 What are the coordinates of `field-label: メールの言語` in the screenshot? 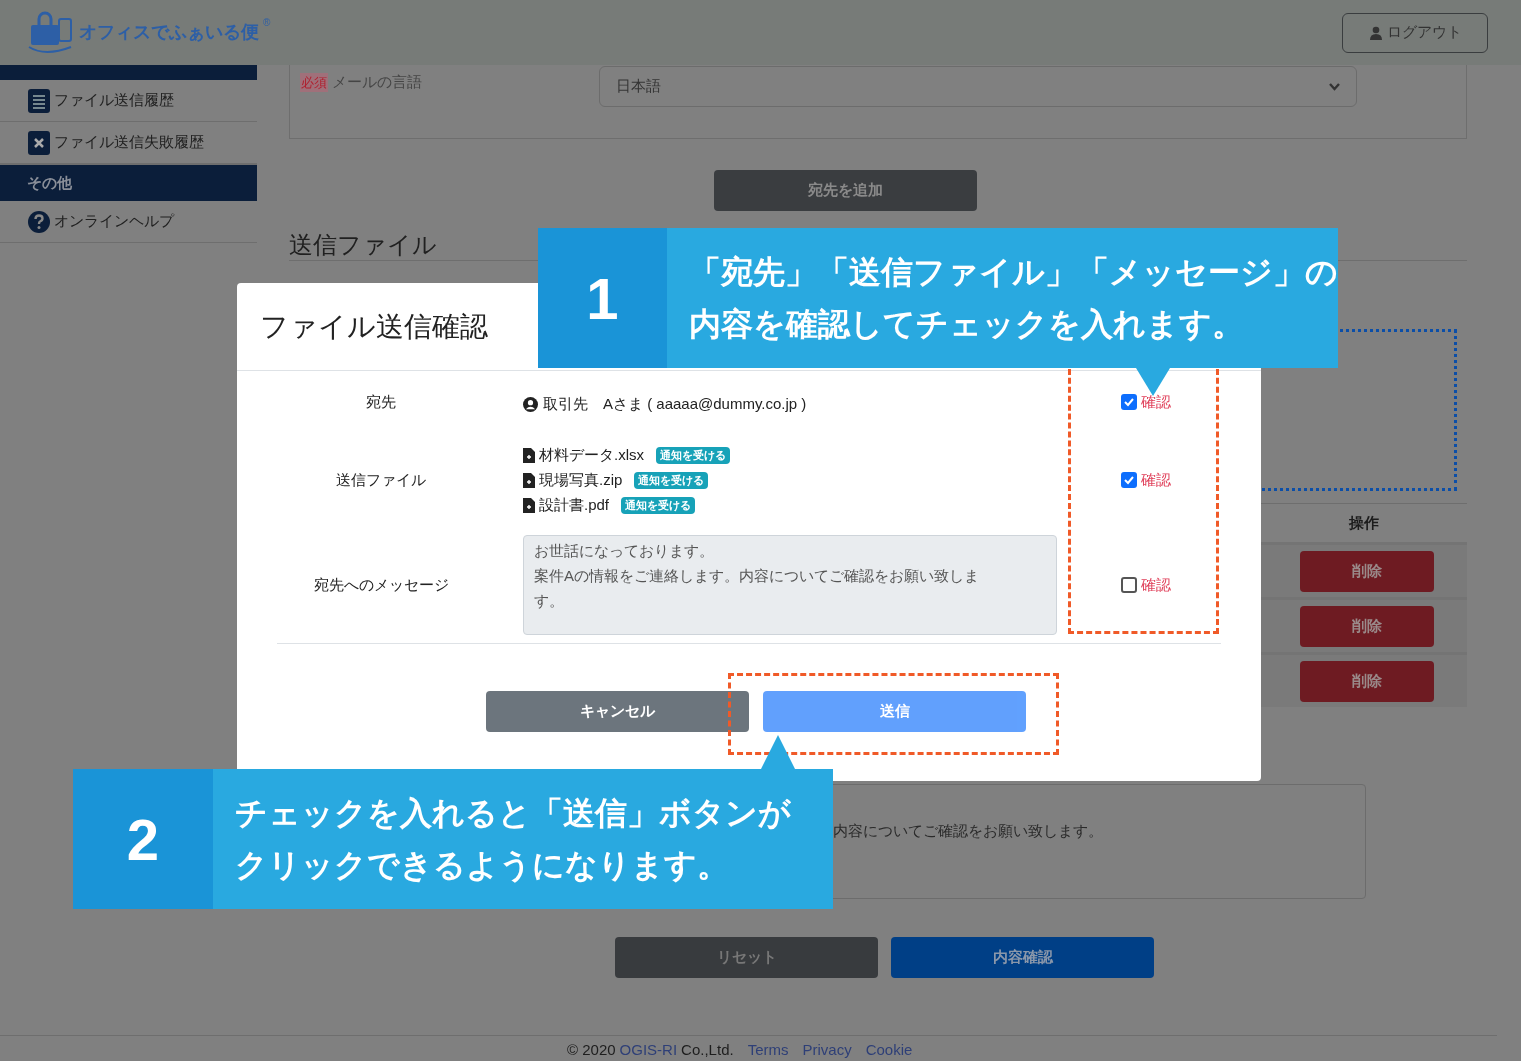 It's located at (377, 82).